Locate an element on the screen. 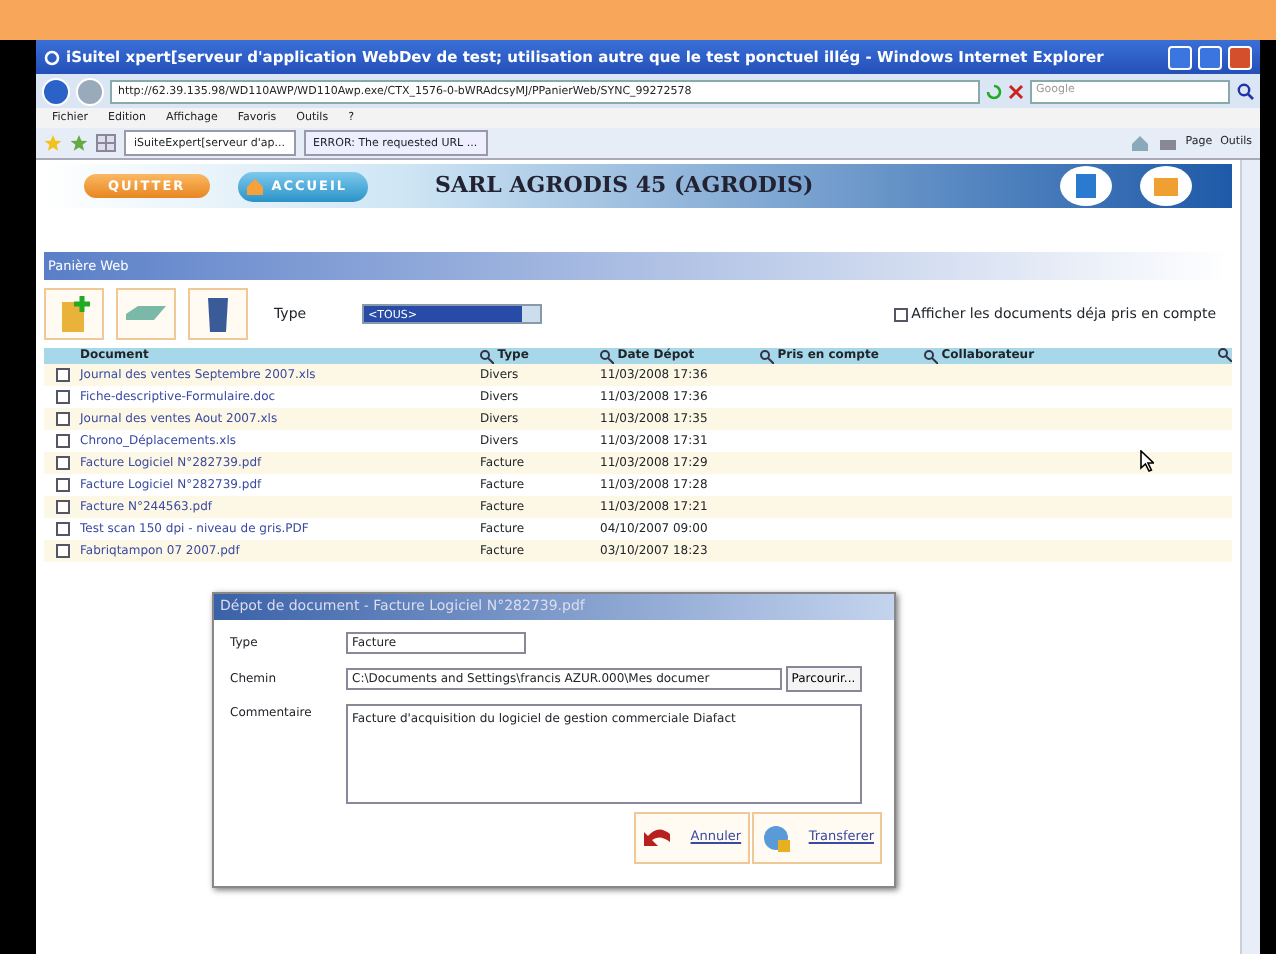  add-document-button is located at coordinates (74, 314).